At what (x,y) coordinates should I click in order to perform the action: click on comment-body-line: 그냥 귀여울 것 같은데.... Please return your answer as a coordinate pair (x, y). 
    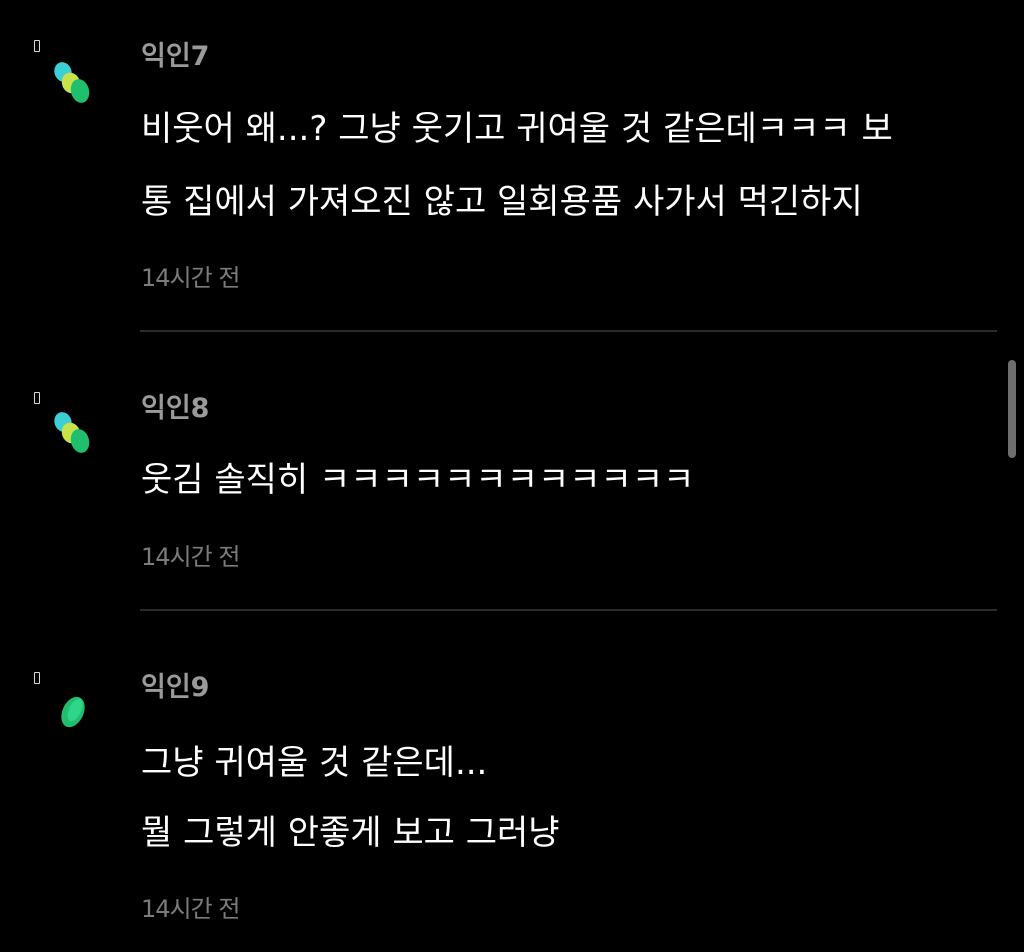
    Looking at the image, I should click on (314, 763).